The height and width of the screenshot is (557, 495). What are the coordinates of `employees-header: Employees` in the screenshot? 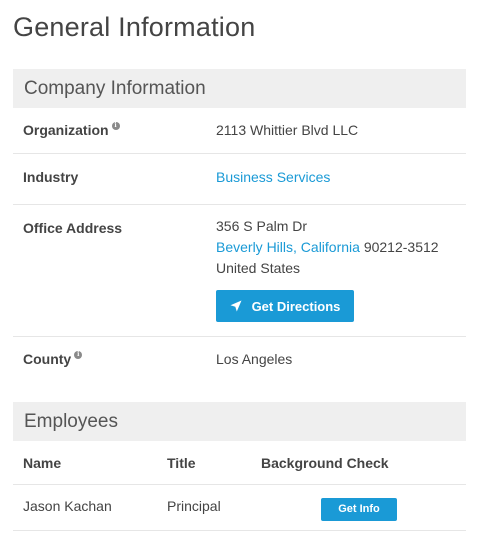 It's located at (239, 421).